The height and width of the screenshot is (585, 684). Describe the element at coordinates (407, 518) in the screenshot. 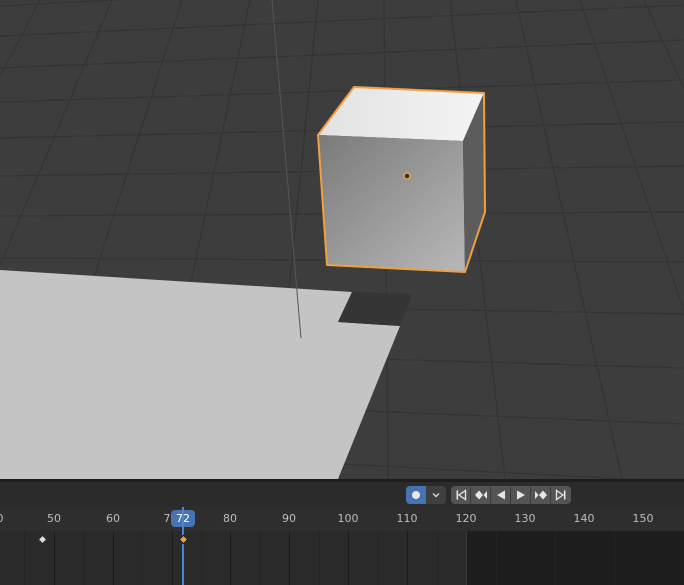

I see `frame-label: 110` at that location.